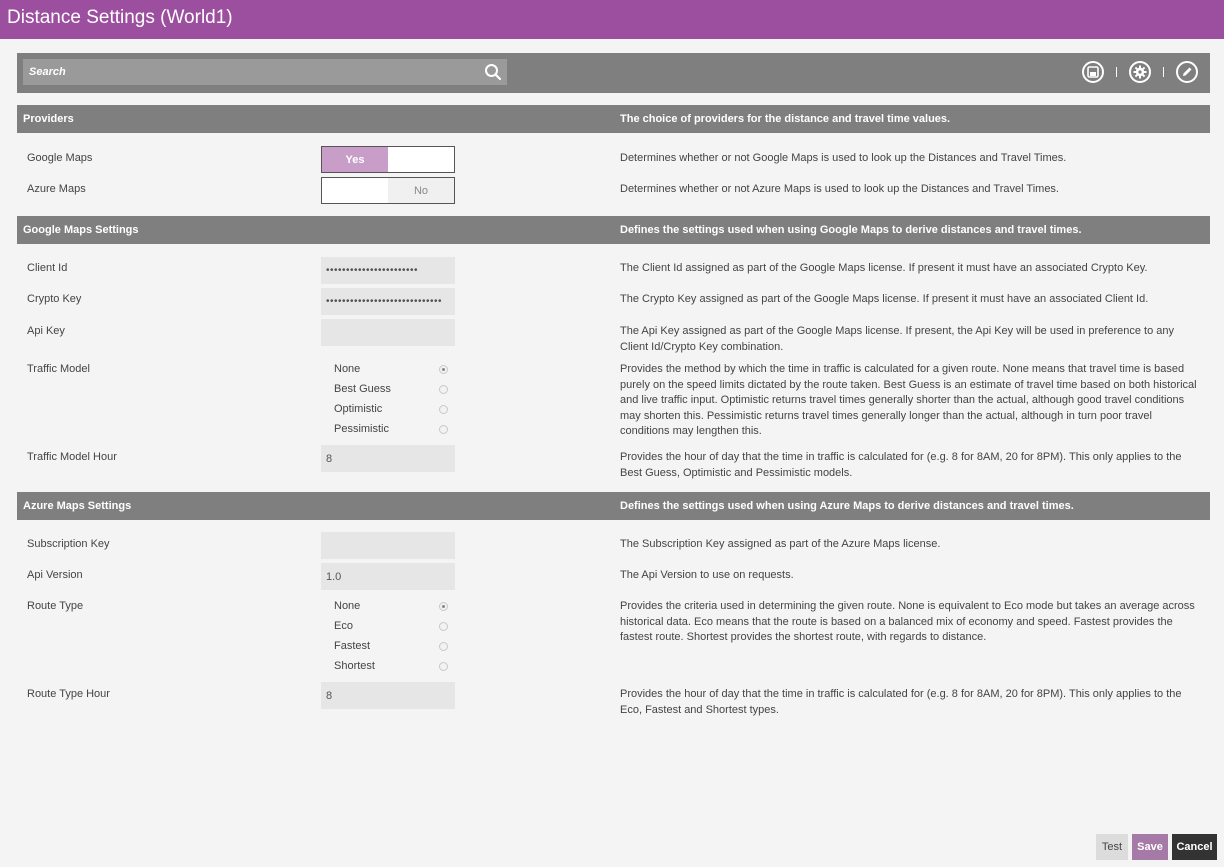 This screenshot has width=1224, height=867. Describe the element at coordinates (388, 332) in the screenshot. I see `api-key-field` at that location.